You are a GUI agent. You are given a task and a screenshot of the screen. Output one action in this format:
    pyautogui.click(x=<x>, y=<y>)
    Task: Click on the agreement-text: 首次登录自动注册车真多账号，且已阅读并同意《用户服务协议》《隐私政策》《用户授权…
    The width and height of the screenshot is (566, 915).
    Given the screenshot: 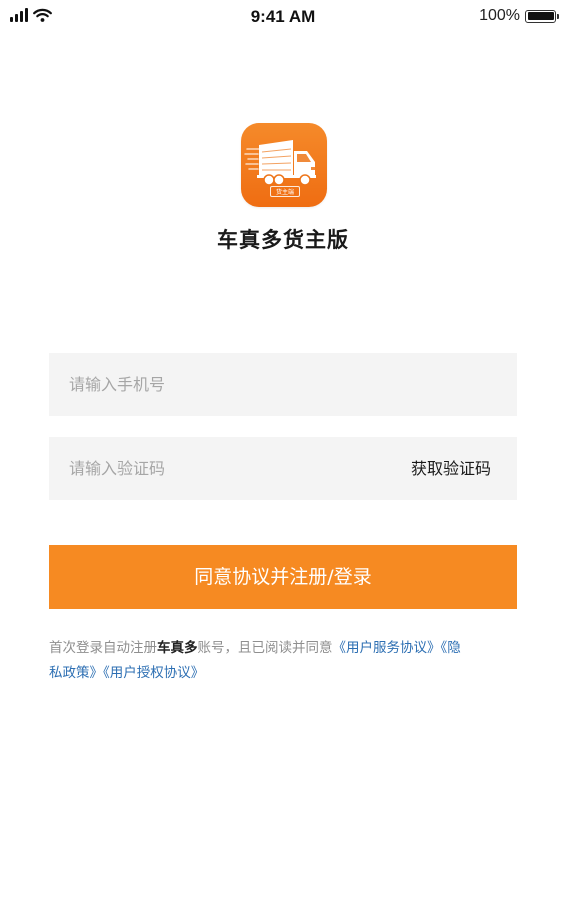 What is the action you would take?
    pyautogui.click(x=259, y=661)
    